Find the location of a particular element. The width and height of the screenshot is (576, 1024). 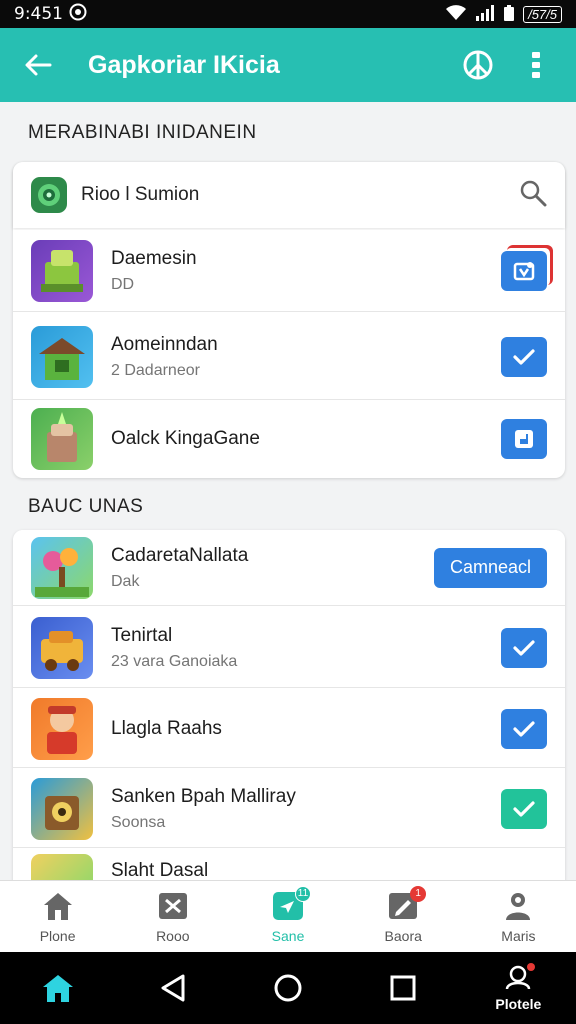

notification-badge: 1 is located at coordinates (418, 893).